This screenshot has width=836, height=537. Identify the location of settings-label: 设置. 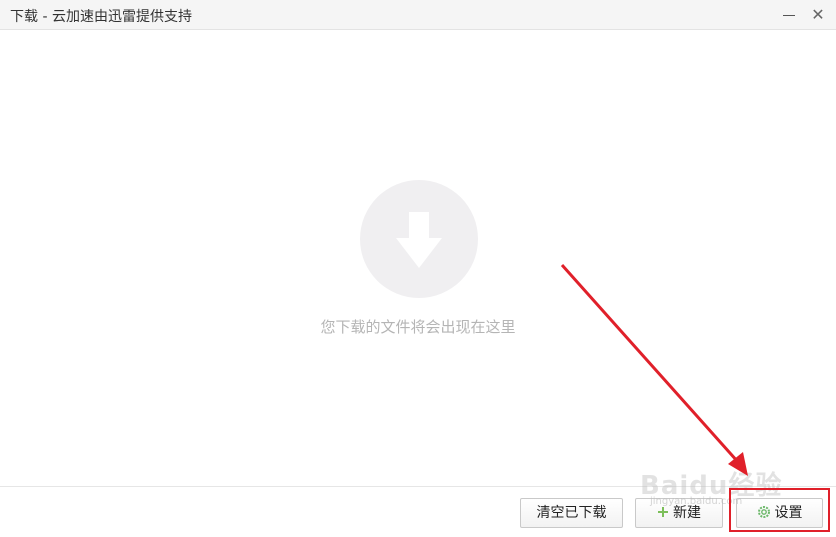
(788, 513).